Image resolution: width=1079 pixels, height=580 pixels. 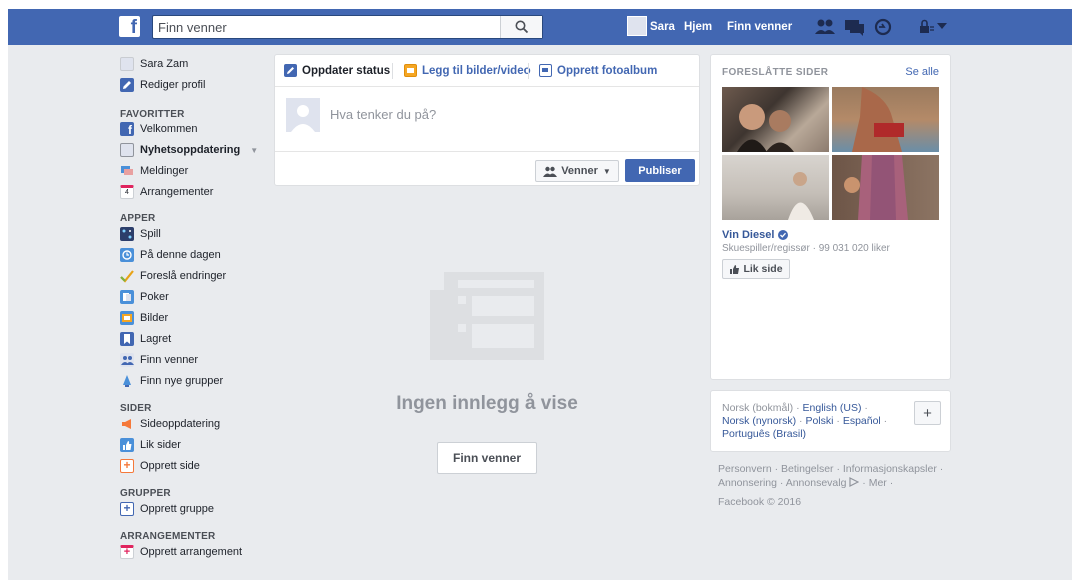 I want to click on tab-update-status: Oppdater status, so click(x=337, y=70).